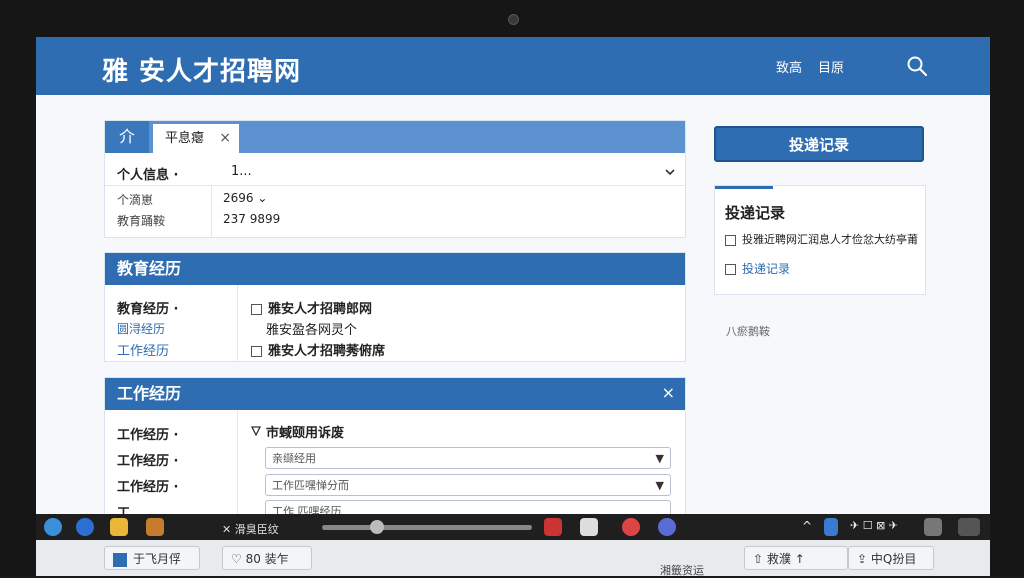 Image resolution: width=1024 pixels, height=578 pixels. I want to click on search-icon, so click(917, 66).